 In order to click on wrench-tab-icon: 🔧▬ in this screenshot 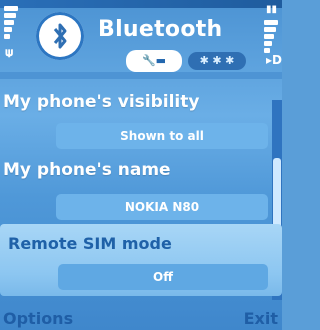, I will do `click(154, 60)`.